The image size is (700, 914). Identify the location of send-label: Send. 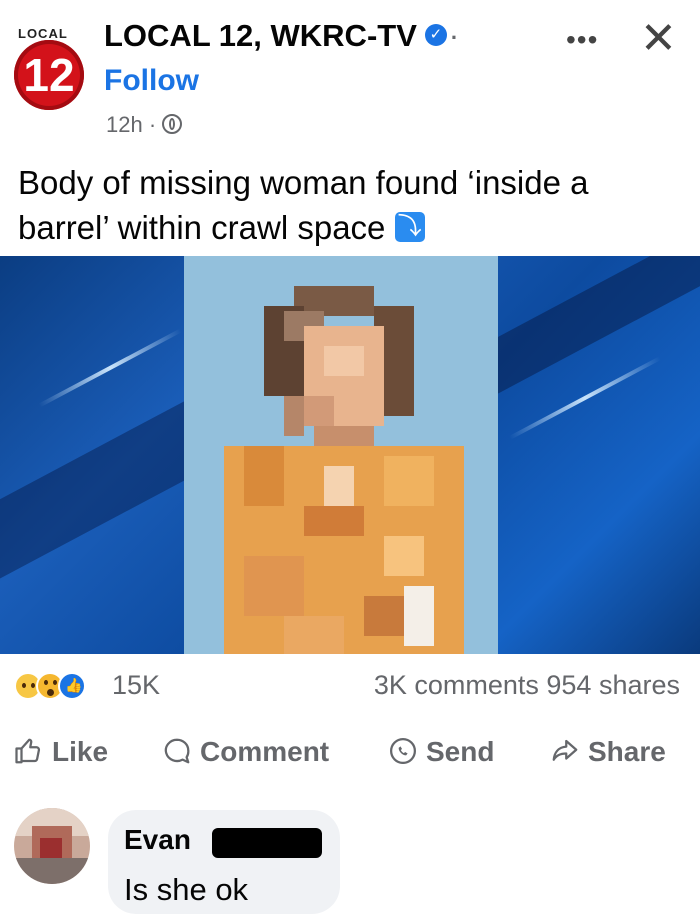
(460, 751).